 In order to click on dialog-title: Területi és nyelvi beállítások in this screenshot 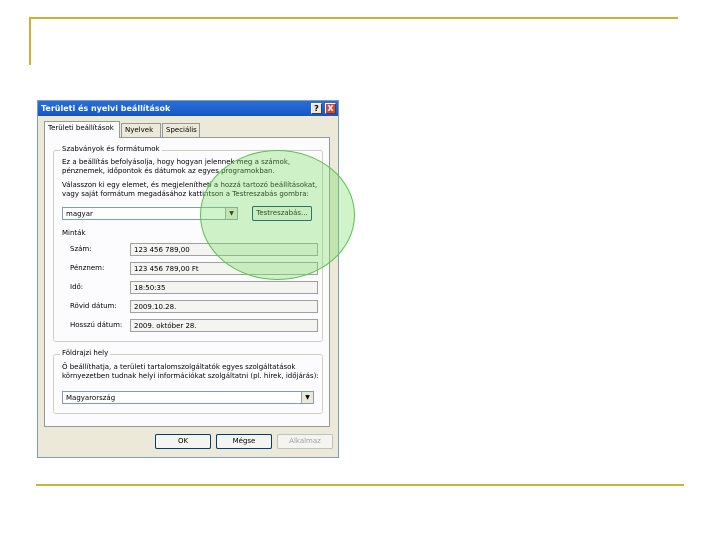, I will do `click(106, 108)`.